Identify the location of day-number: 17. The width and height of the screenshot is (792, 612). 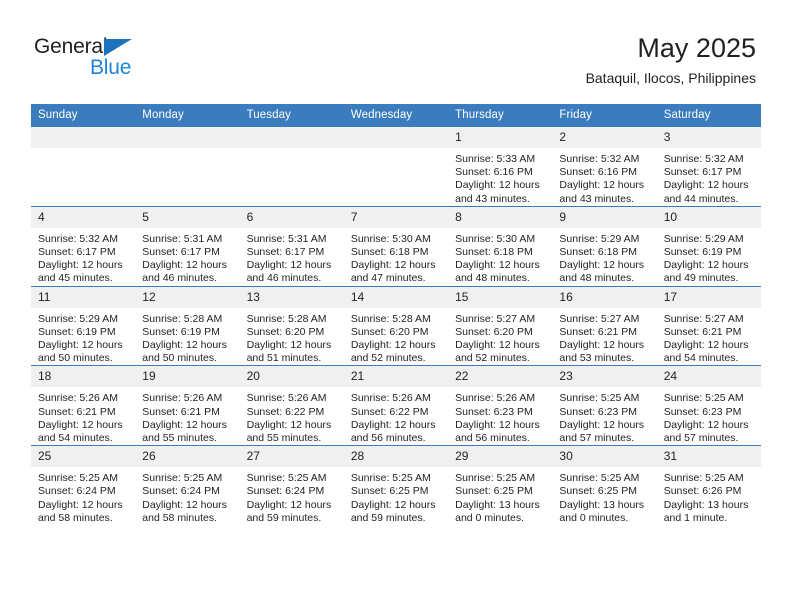
(708, 297).